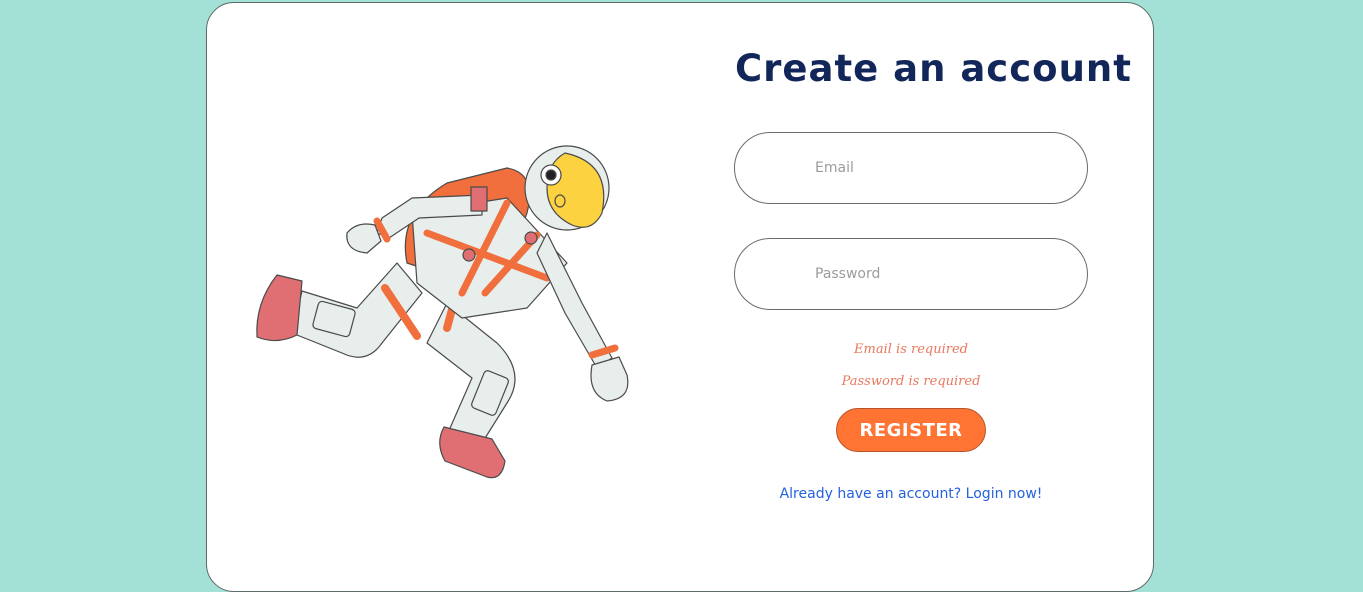  What do you see at coordinates (911, 430) in the screenshot?
I see `register-button: REGISTER` at bounding box center [911, 430].